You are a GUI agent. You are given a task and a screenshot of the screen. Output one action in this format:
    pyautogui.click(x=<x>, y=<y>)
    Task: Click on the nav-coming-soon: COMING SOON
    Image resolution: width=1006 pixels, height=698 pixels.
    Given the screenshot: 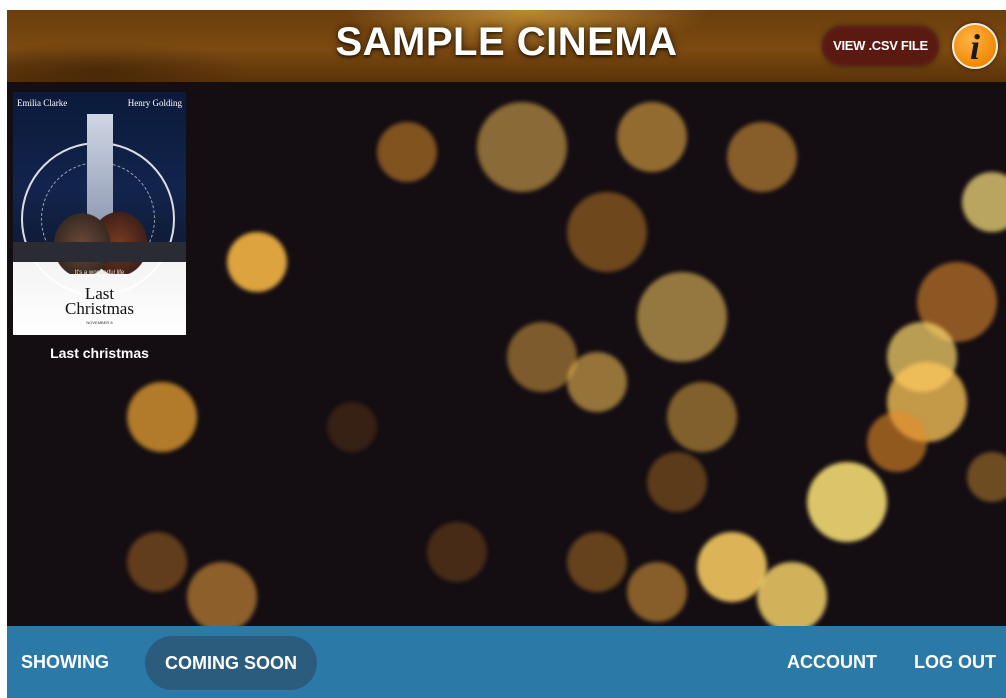 What is the action you would take?
    pyautogui.click(x=231, y=663)
    